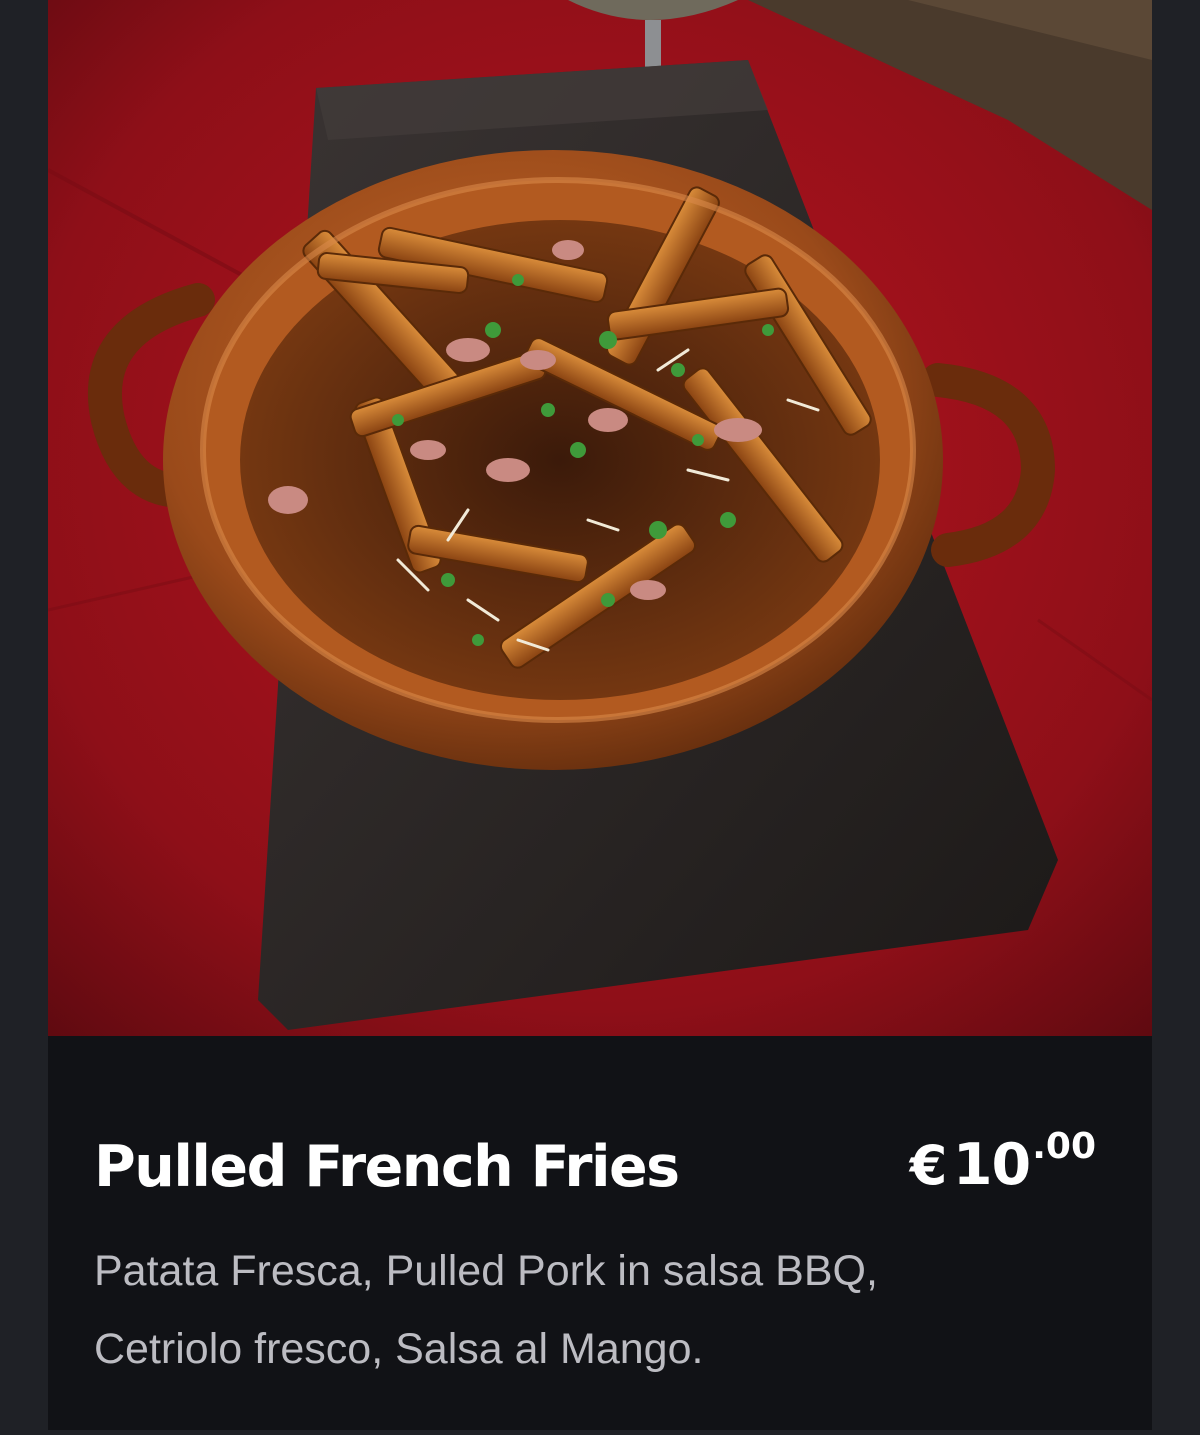 This screenshot has width=1200, height=1435. I want to click on dish-title: Pulled French Fries, so click(387, 1167).